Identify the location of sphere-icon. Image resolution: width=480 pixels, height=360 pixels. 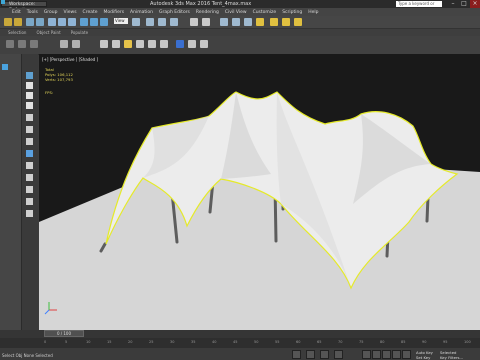
(116, 44).